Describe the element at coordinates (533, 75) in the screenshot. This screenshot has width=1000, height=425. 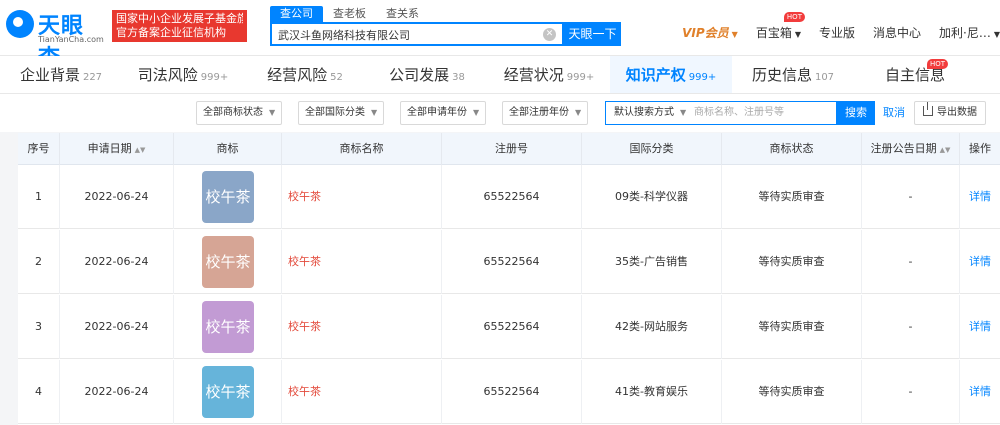
I see `tab-label: 经营状况` at that location.